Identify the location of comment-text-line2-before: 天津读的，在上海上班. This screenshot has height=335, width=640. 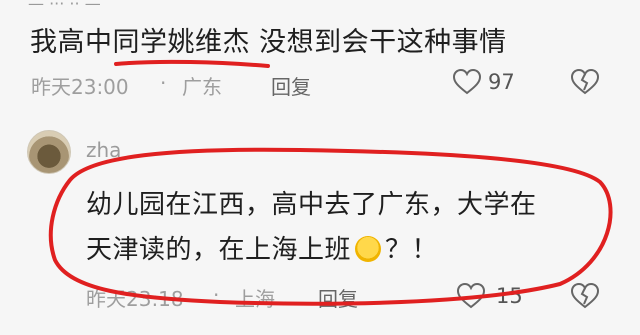
(219, 250).